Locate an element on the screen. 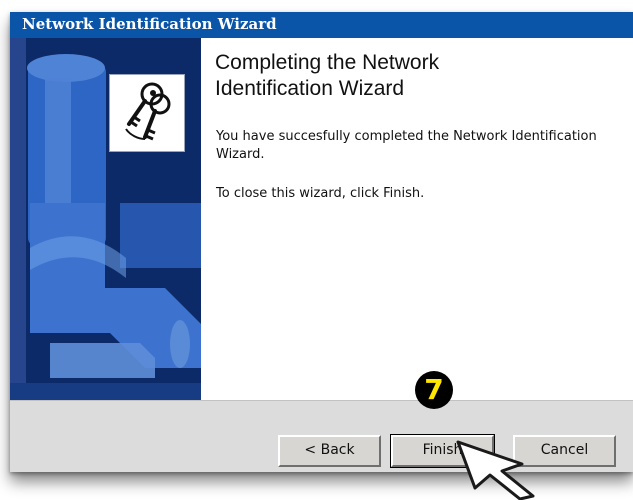 Image resolution: width=633 pixels, height=500 pixels. heading-line-1: Completing the Network is located at coordinates (327, 62).